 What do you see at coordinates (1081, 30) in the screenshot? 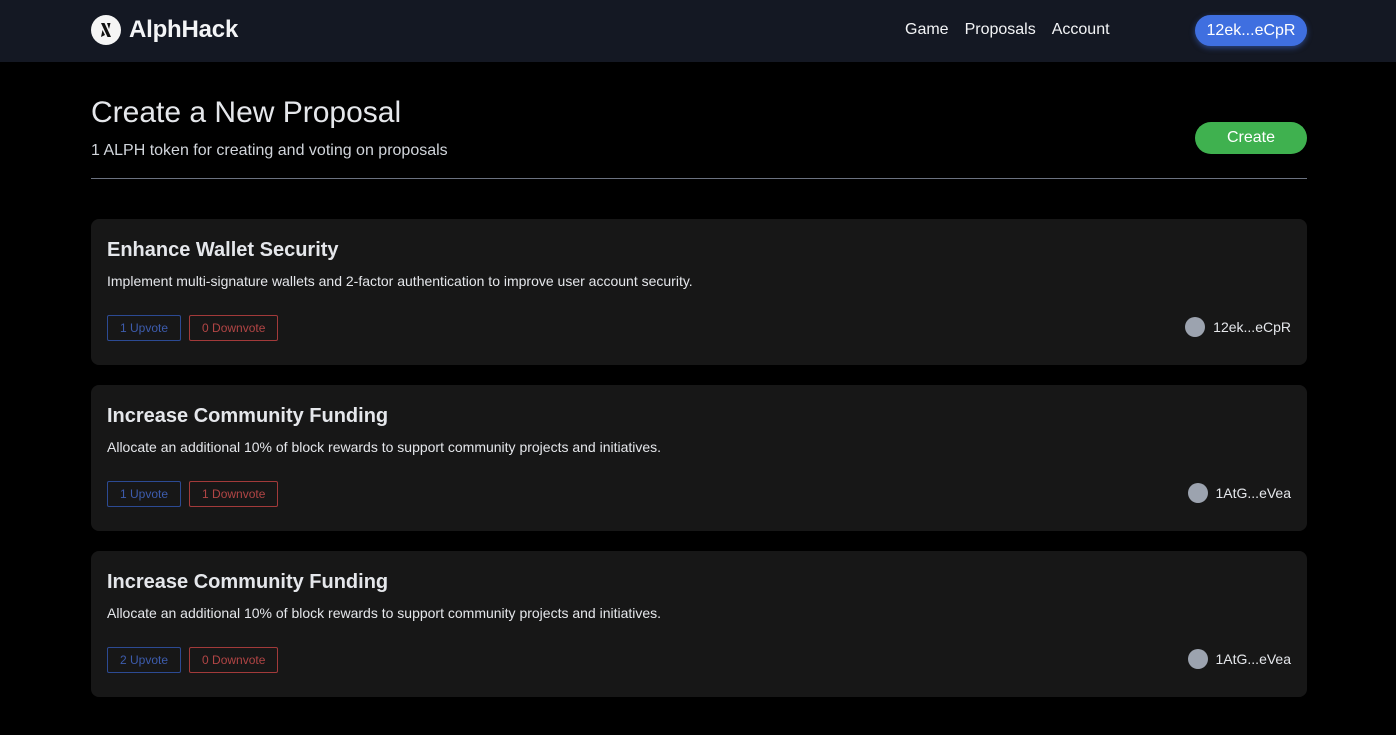
I see `nav-link-account: Account` at bounding box center [1081, 30].